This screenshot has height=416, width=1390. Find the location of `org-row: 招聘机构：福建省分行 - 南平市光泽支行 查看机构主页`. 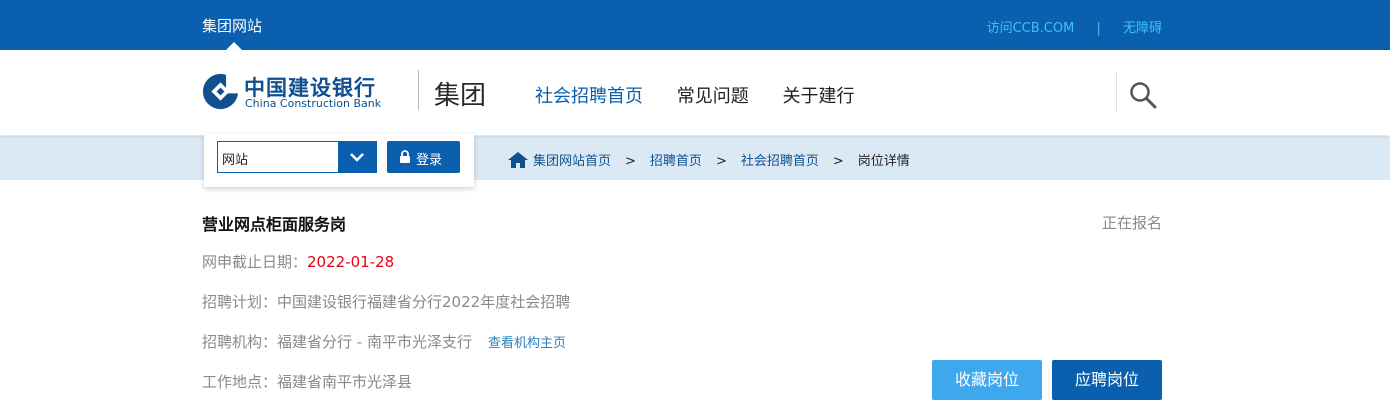

org-row: 招聘机构：福建省分行 - 南平市光泽支行 查看机构主页 is located at coordinates (384, 341).